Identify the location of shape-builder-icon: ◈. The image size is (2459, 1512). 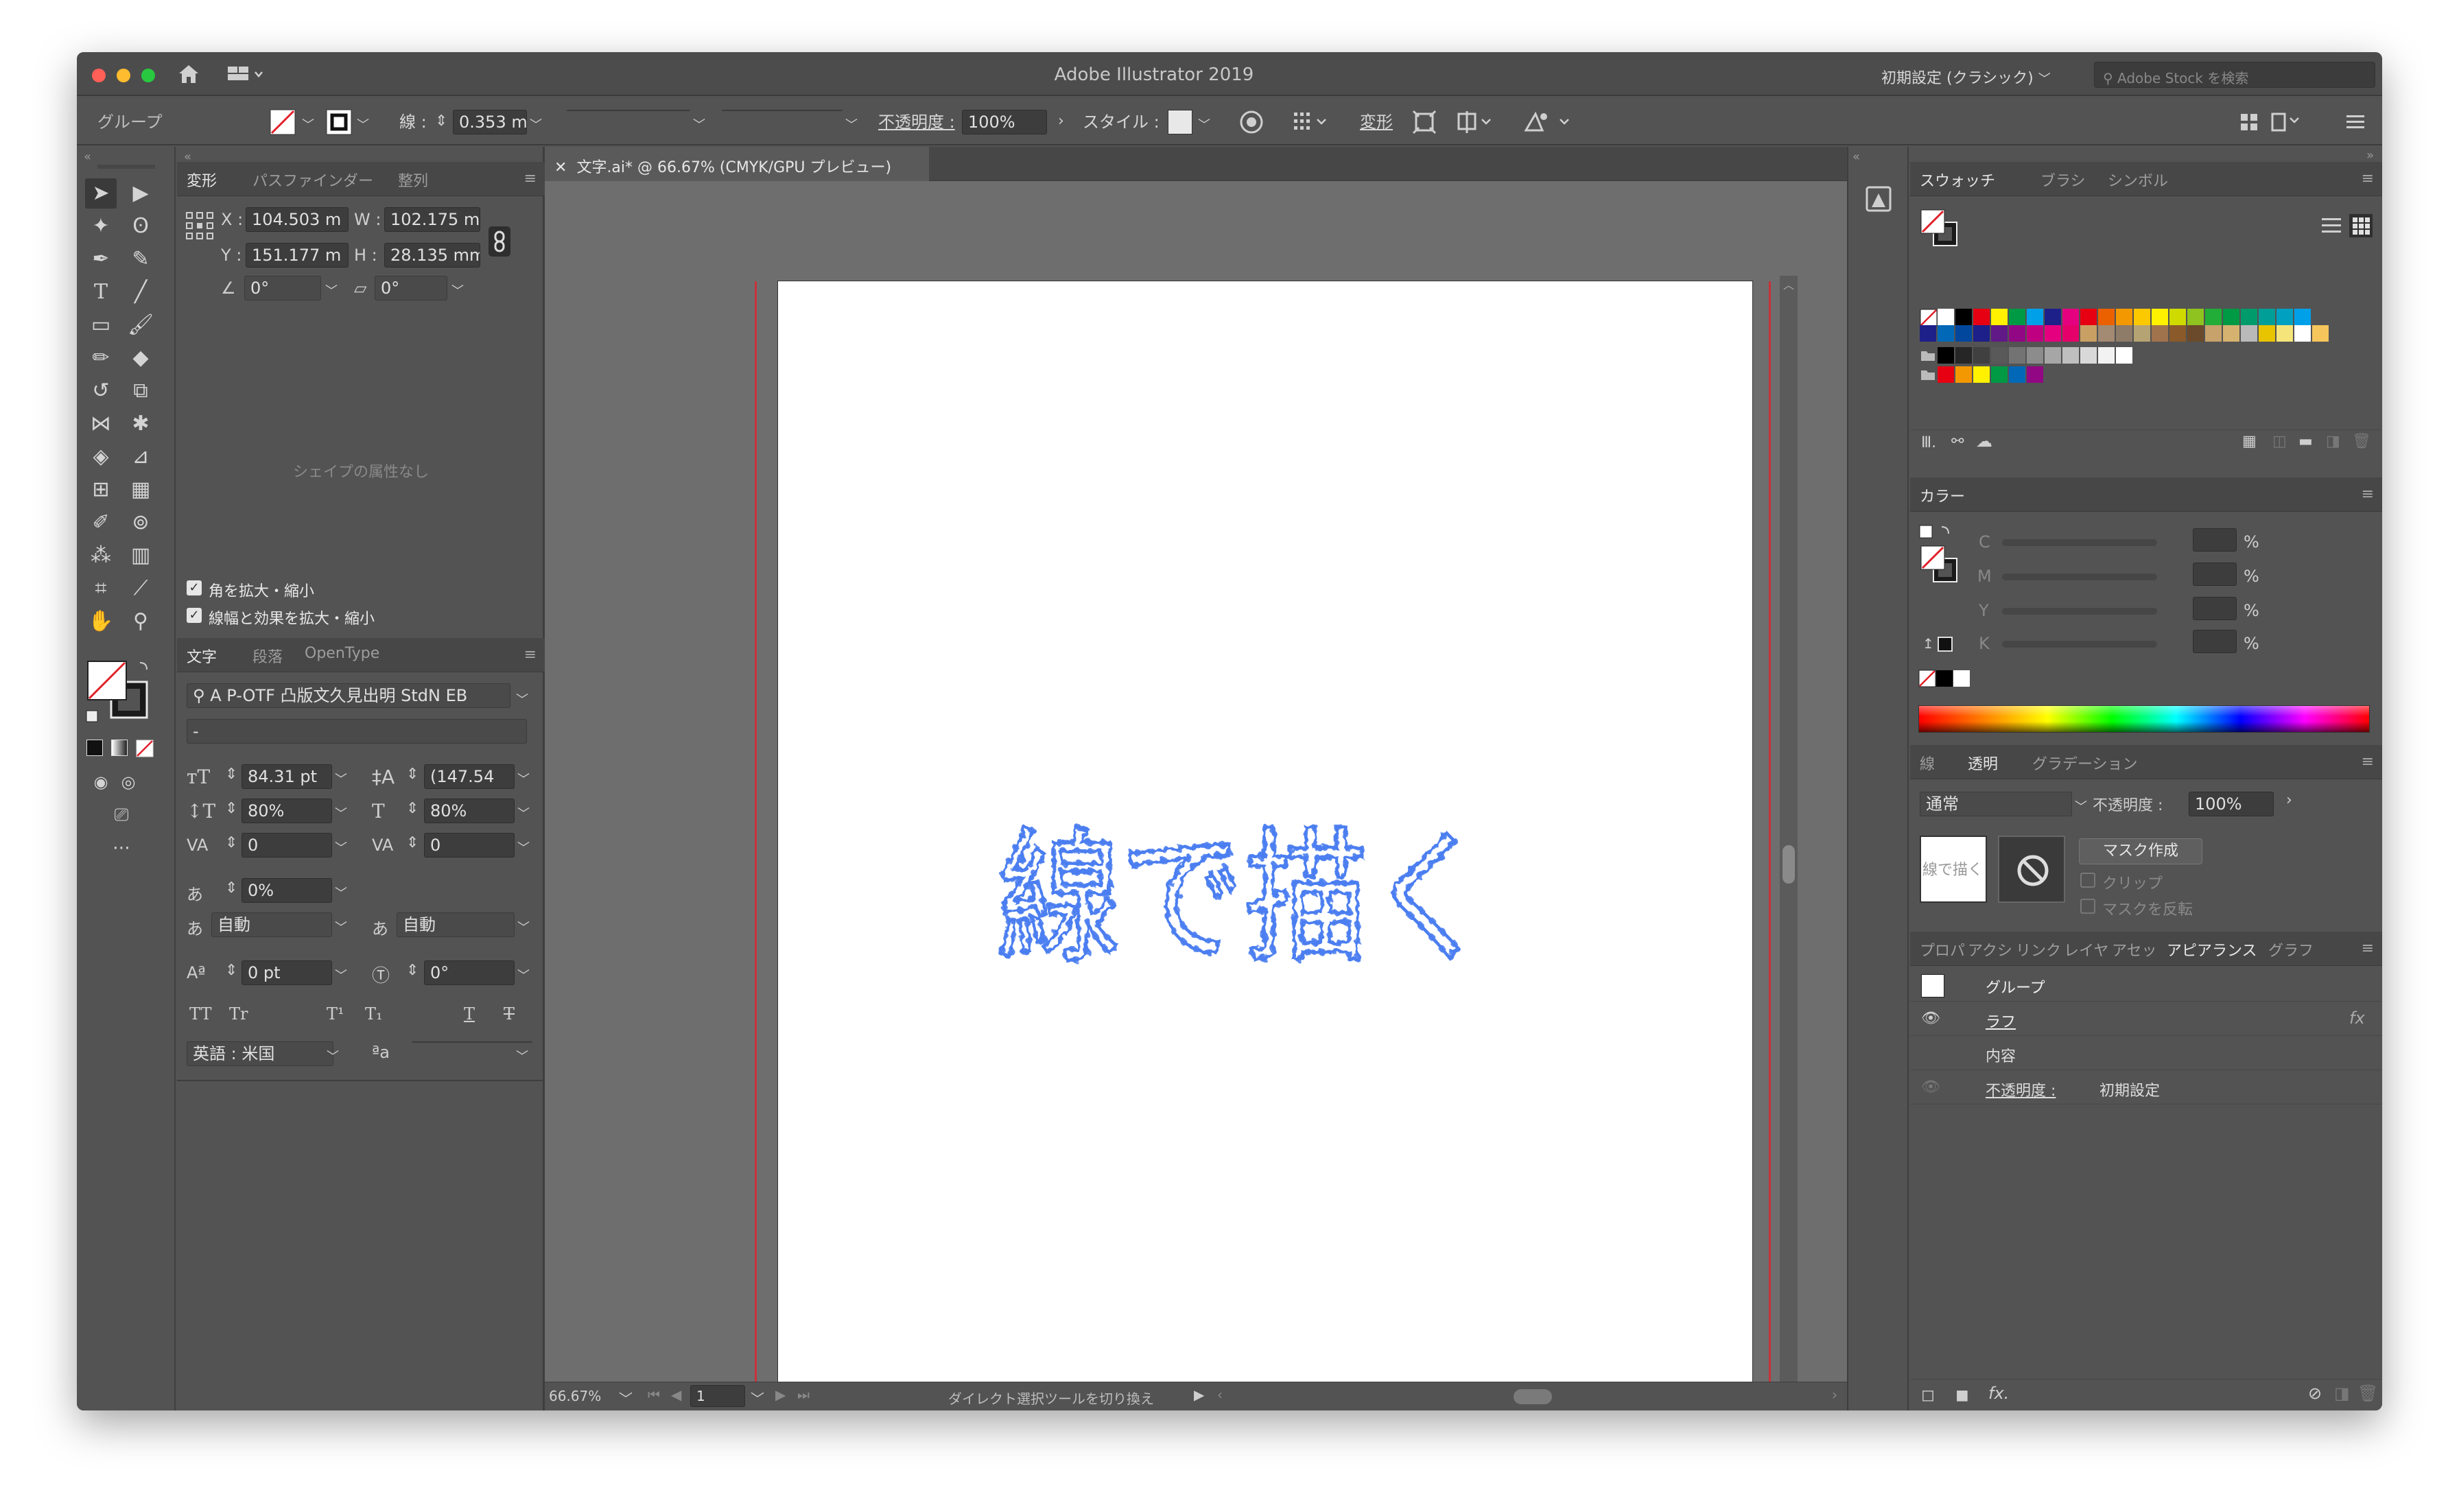
(101, 457).